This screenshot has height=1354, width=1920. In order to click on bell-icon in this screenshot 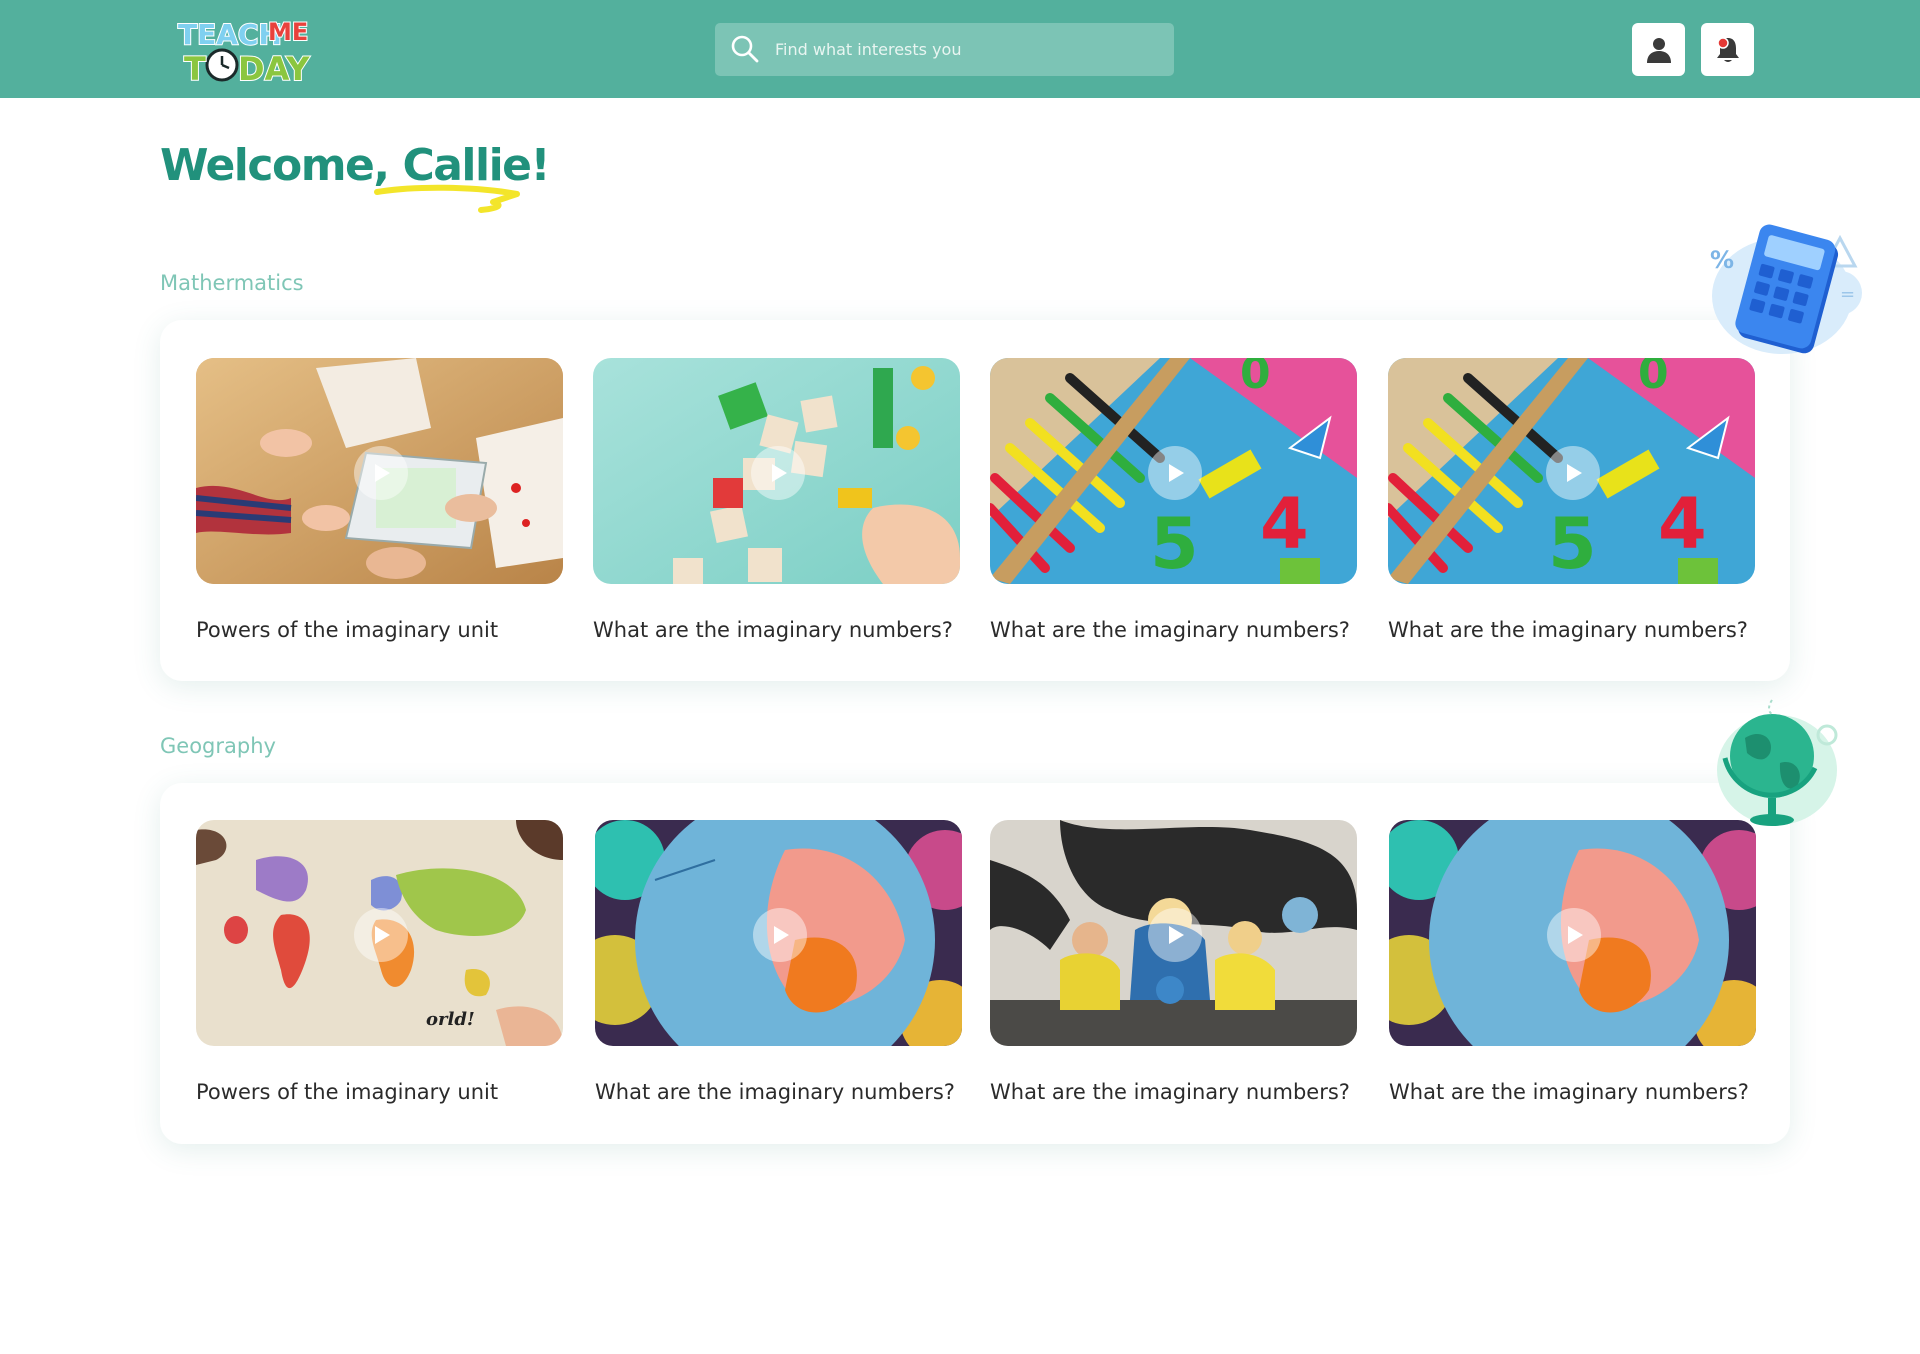, I will do `click(1727, 49)`.